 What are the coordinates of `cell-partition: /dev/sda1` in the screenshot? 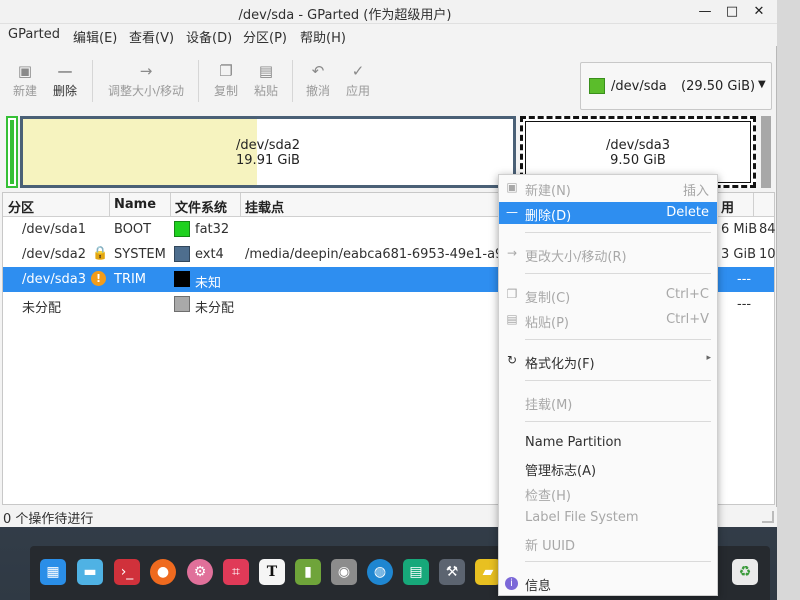 It's located at (54, 229).